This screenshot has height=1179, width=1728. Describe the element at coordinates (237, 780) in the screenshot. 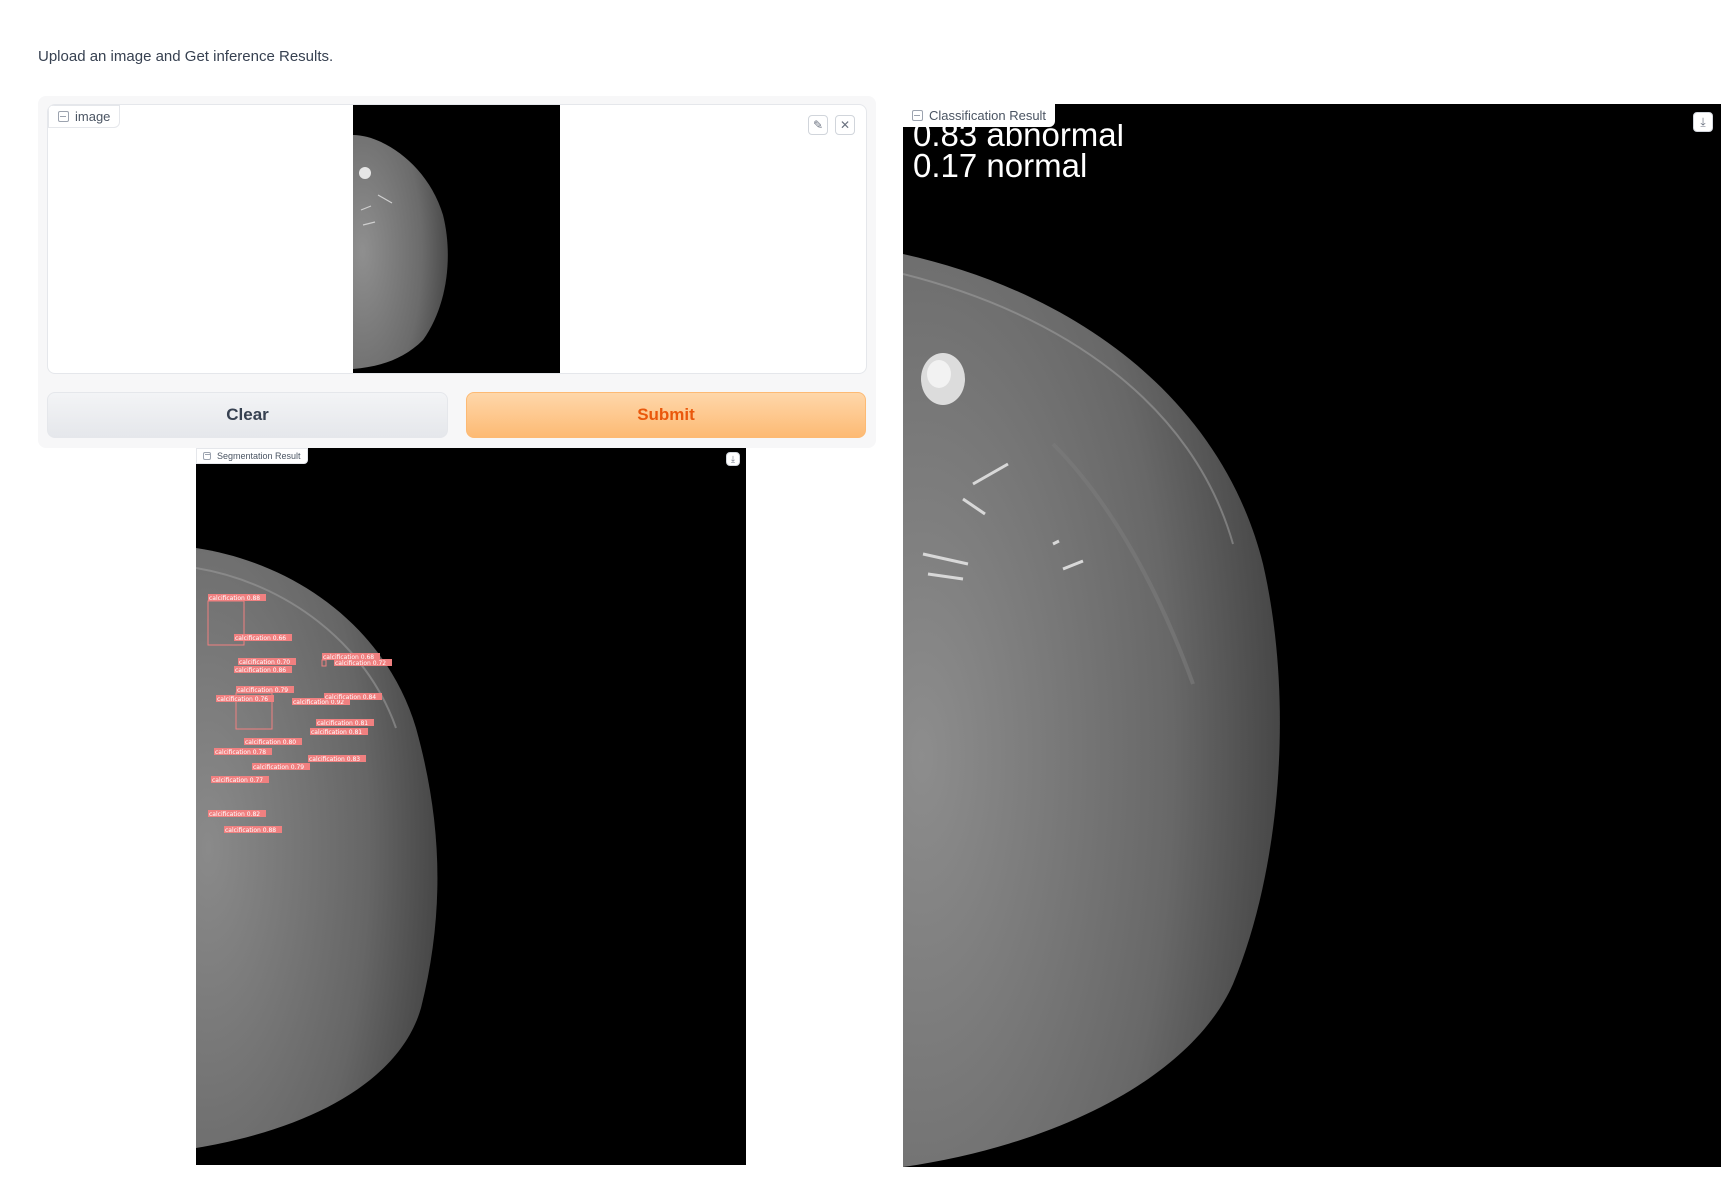

I see `detection-label: calcification 0.77` at that location.